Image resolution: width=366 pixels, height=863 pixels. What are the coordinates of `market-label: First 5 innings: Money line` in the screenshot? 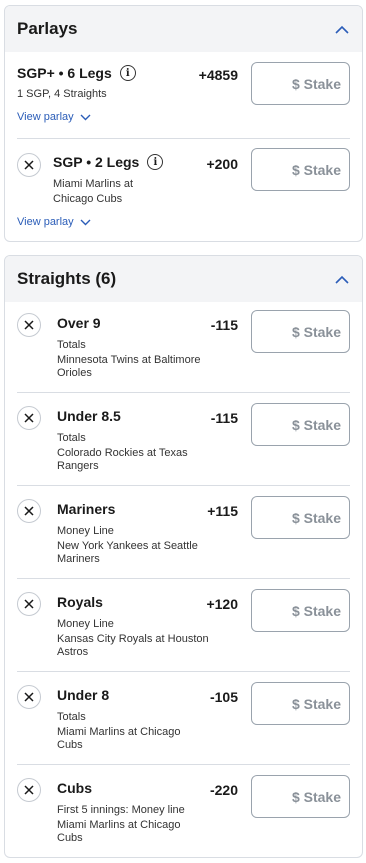 It's located at (121, 810).